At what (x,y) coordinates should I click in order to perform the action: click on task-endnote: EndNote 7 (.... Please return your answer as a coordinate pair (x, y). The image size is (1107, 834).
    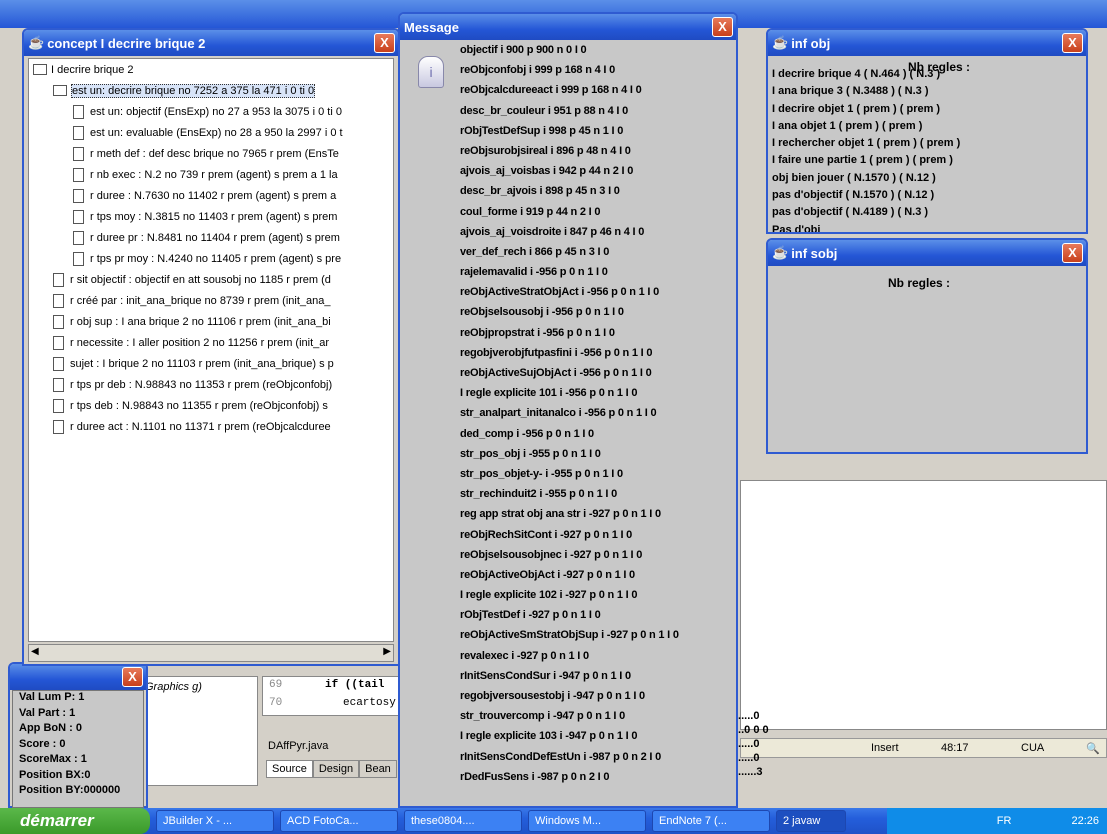
    Looking at the image, I should click on (711, 821).